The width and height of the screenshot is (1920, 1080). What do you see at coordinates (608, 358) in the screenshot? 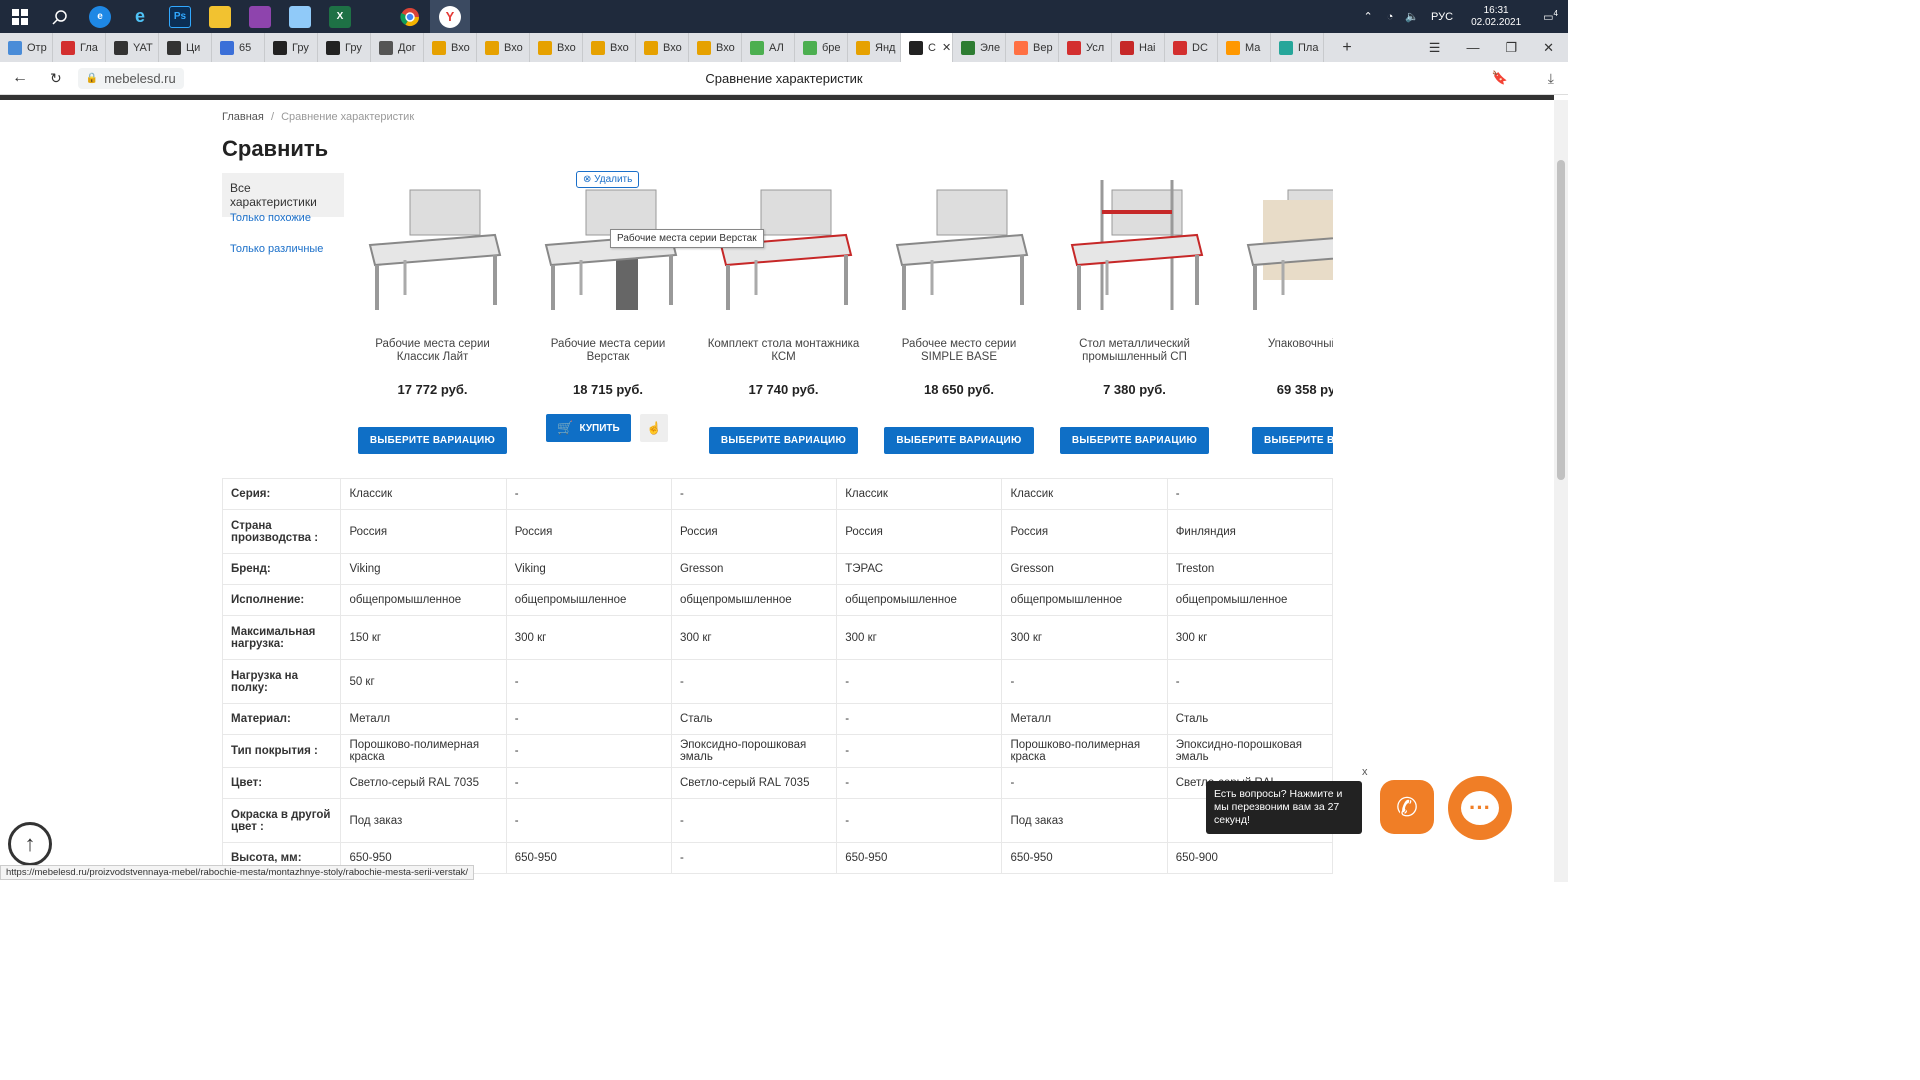
I see `product-name: Рабочие места серии Верстак` at bounding box center [608, 358].